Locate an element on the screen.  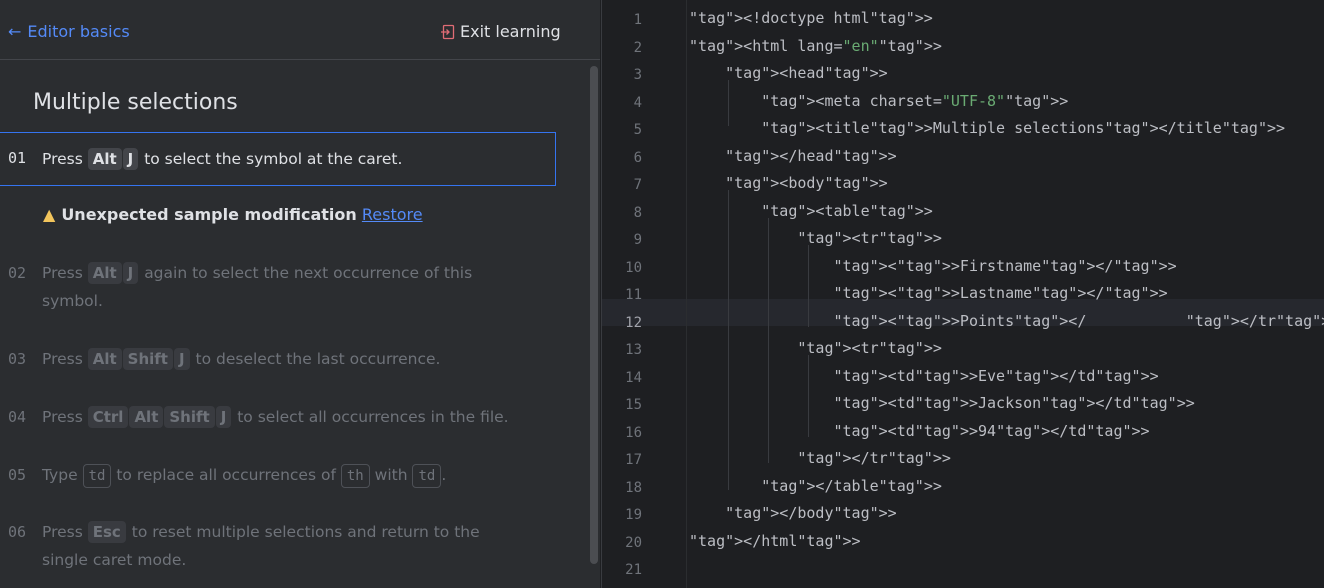
code-line: "tag"><"tag">>Lastname"tag"></"tag">> is located at coordinates (928, 293).